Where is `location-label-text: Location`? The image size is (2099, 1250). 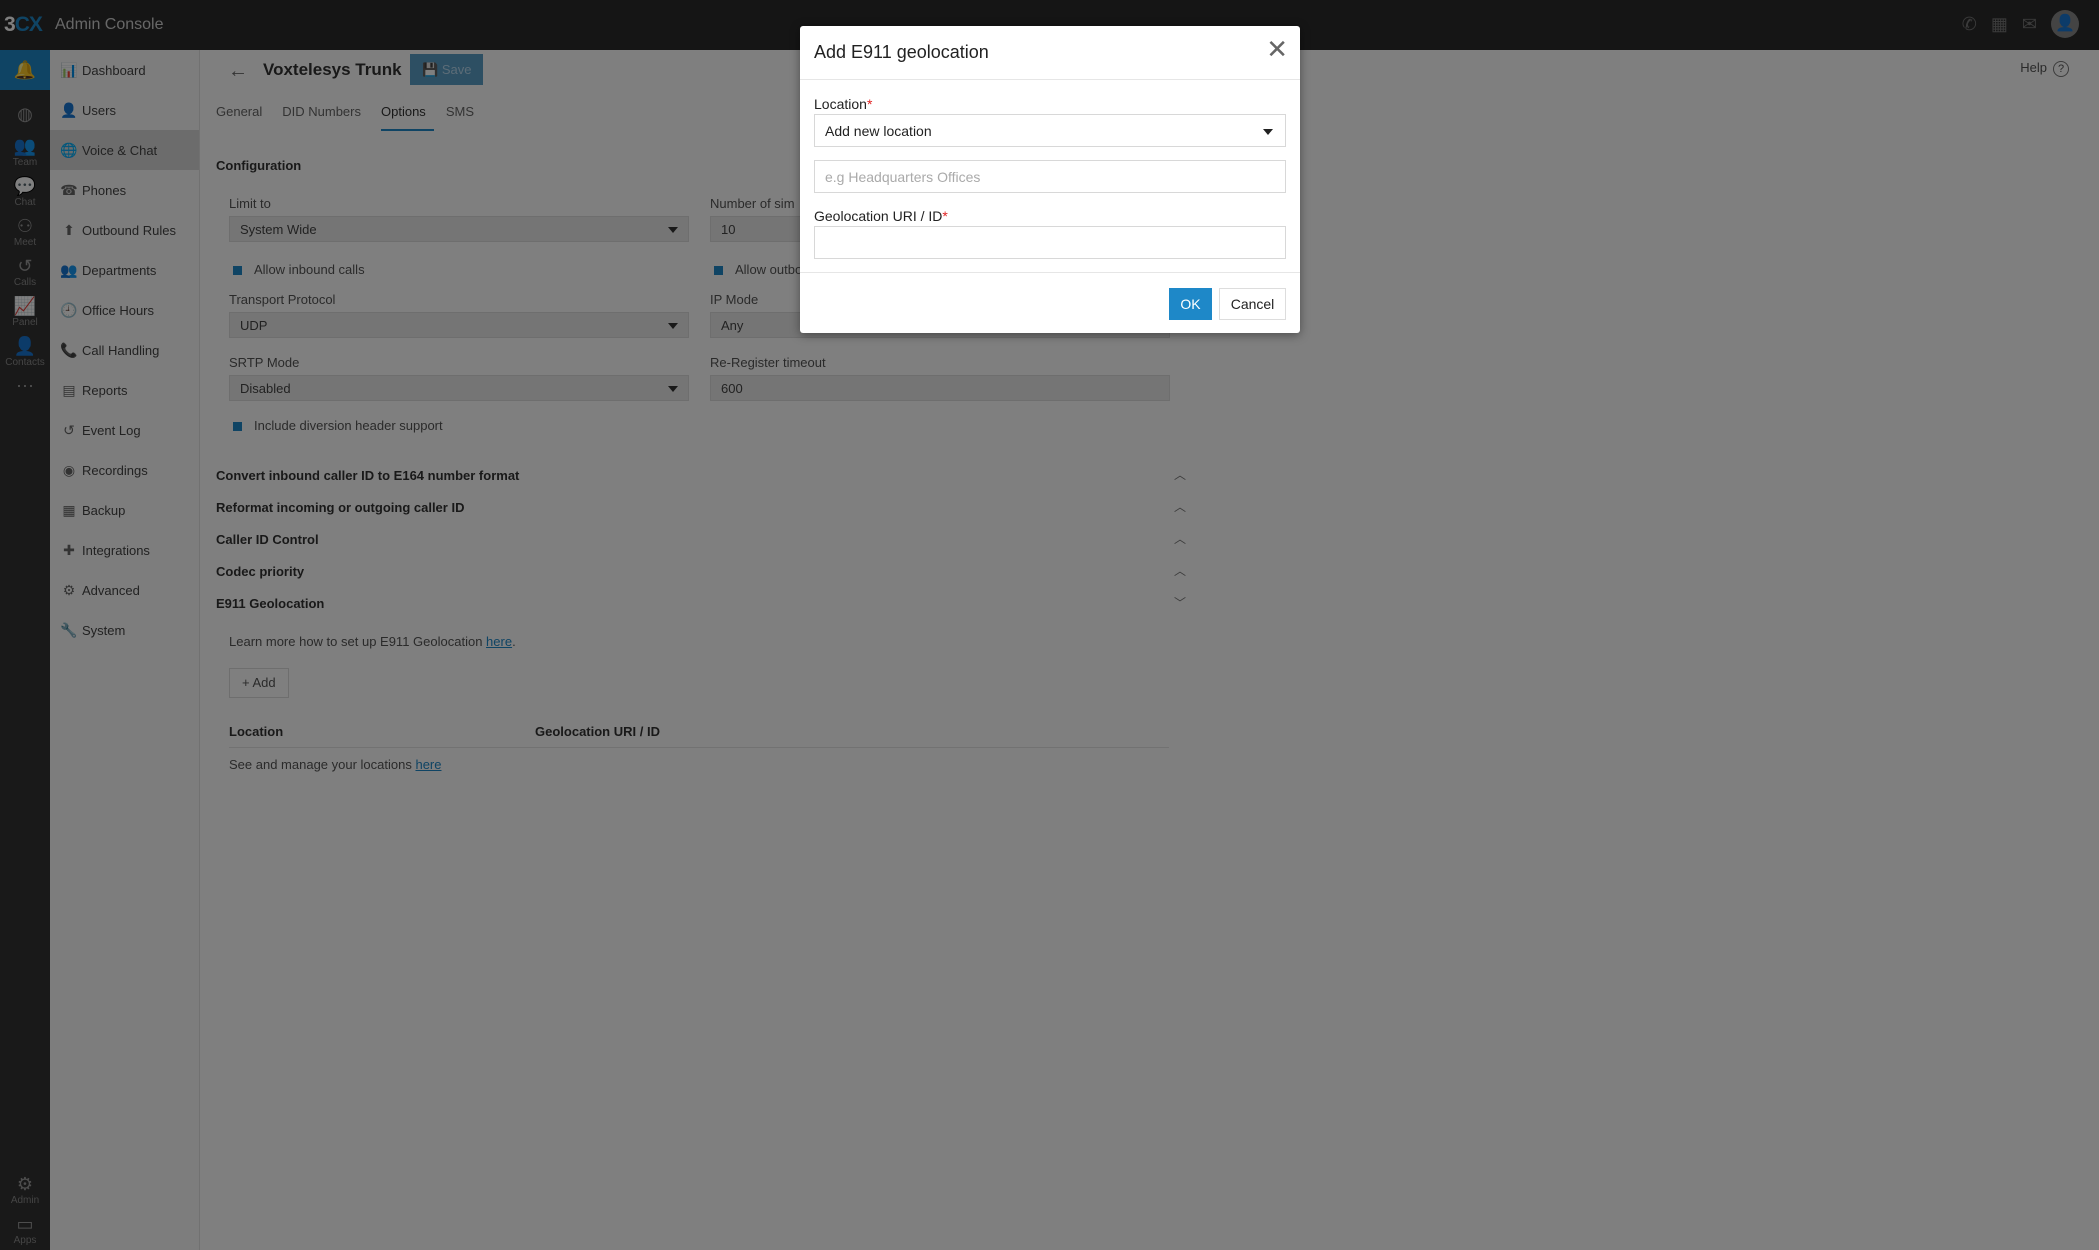 location-label-text: Location is located at coordinates (840, 104).